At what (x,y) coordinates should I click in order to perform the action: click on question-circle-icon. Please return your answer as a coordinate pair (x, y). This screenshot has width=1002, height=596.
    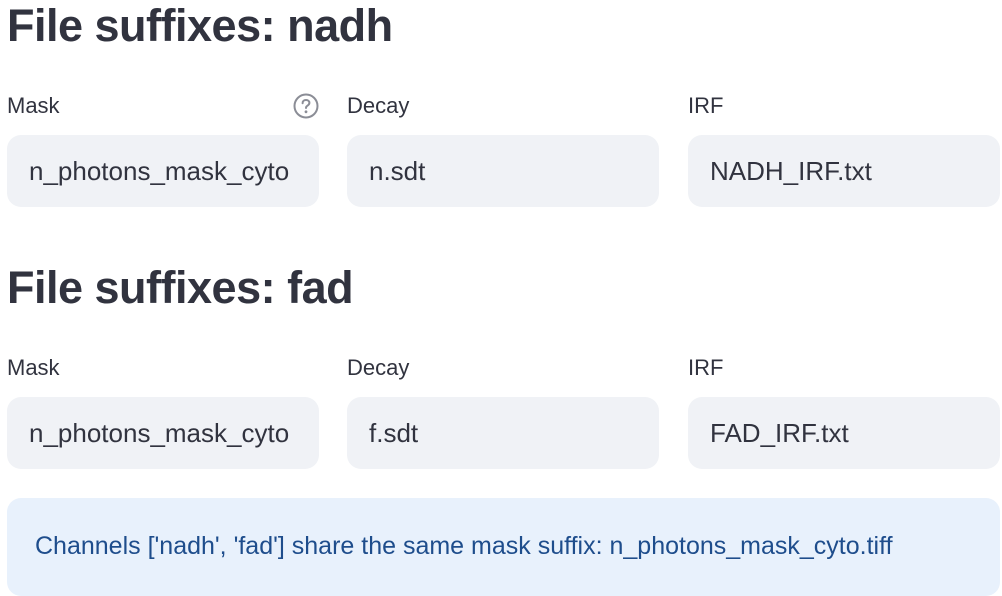
    Looking at the image, I should click on (306, 106).